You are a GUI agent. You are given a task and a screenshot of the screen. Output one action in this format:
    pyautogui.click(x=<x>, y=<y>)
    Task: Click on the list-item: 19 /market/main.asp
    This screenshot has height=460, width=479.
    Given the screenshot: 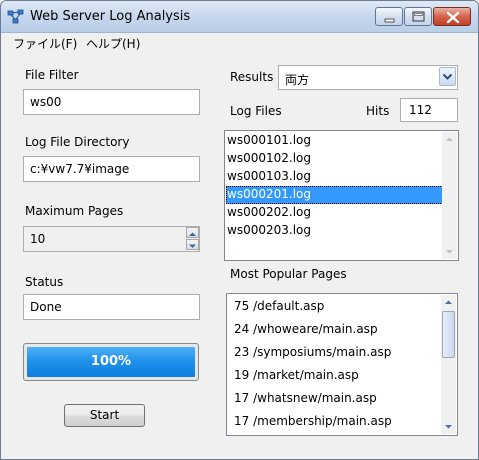 What is the action you would take?
    pyautogui.click(x=334, y=376)
    